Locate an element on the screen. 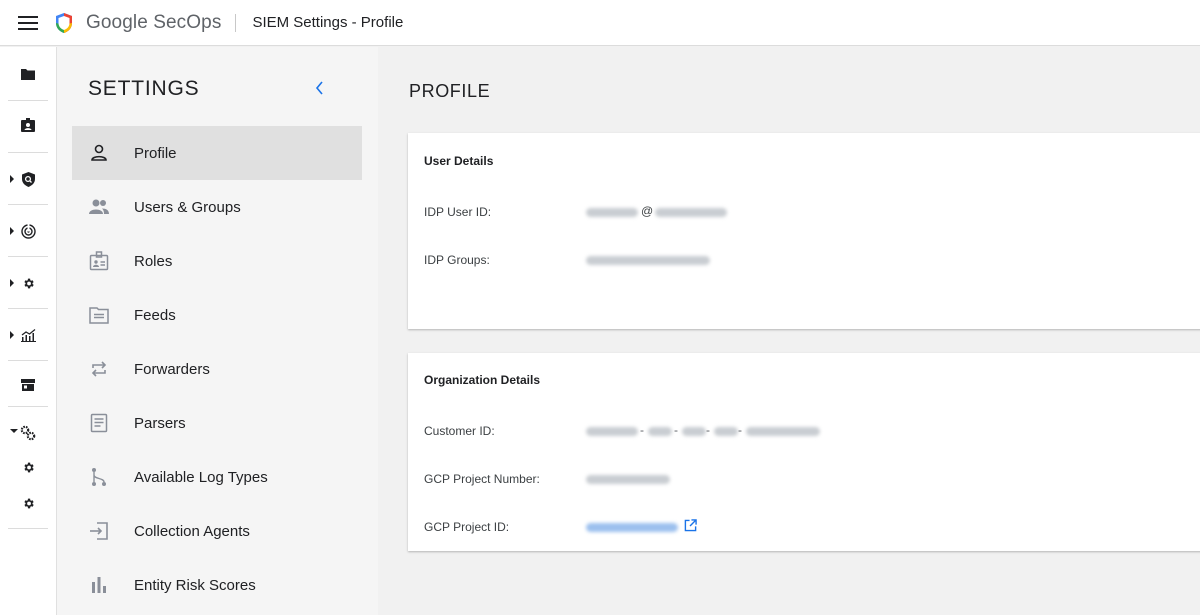 The width and height of the screenshot is (1200, 615). gcp-project-number-redacted is located at coordinates (628, 479).